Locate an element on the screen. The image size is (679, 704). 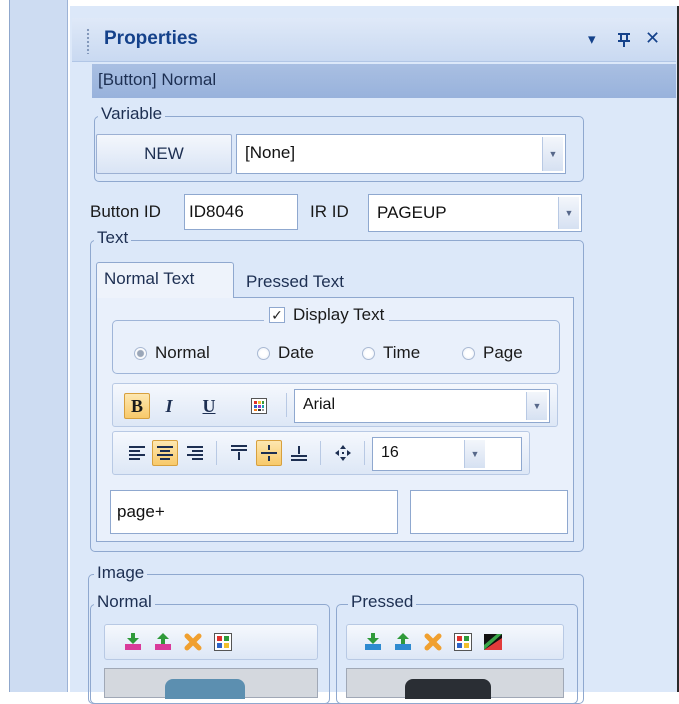
display-text-label: Display Text is located at coordinates (339, 314).